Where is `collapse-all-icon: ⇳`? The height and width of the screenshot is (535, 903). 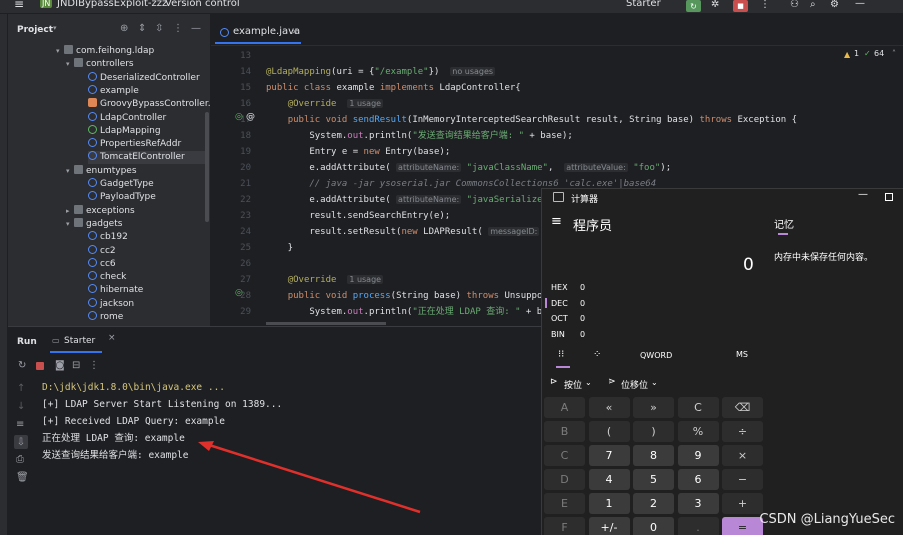 collapse-all-icon: ⇳ is located at coordinates (159, 28).